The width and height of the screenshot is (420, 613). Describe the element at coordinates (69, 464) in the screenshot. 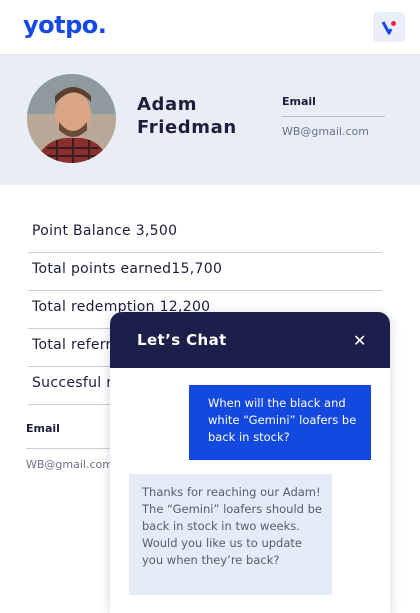

I see `email-value: WB@gmail.com` at that location.